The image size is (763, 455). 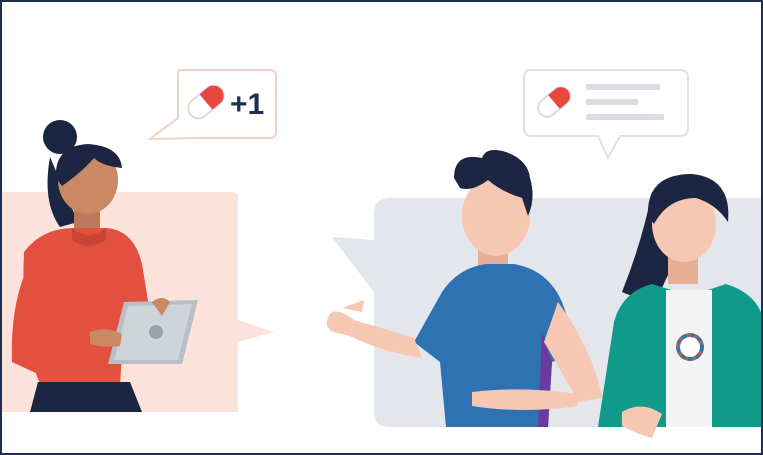 What do you see at coordinates (690, 347) in the screenshot?
I see `logo-badge-icon` at bounding box center [690, 347].